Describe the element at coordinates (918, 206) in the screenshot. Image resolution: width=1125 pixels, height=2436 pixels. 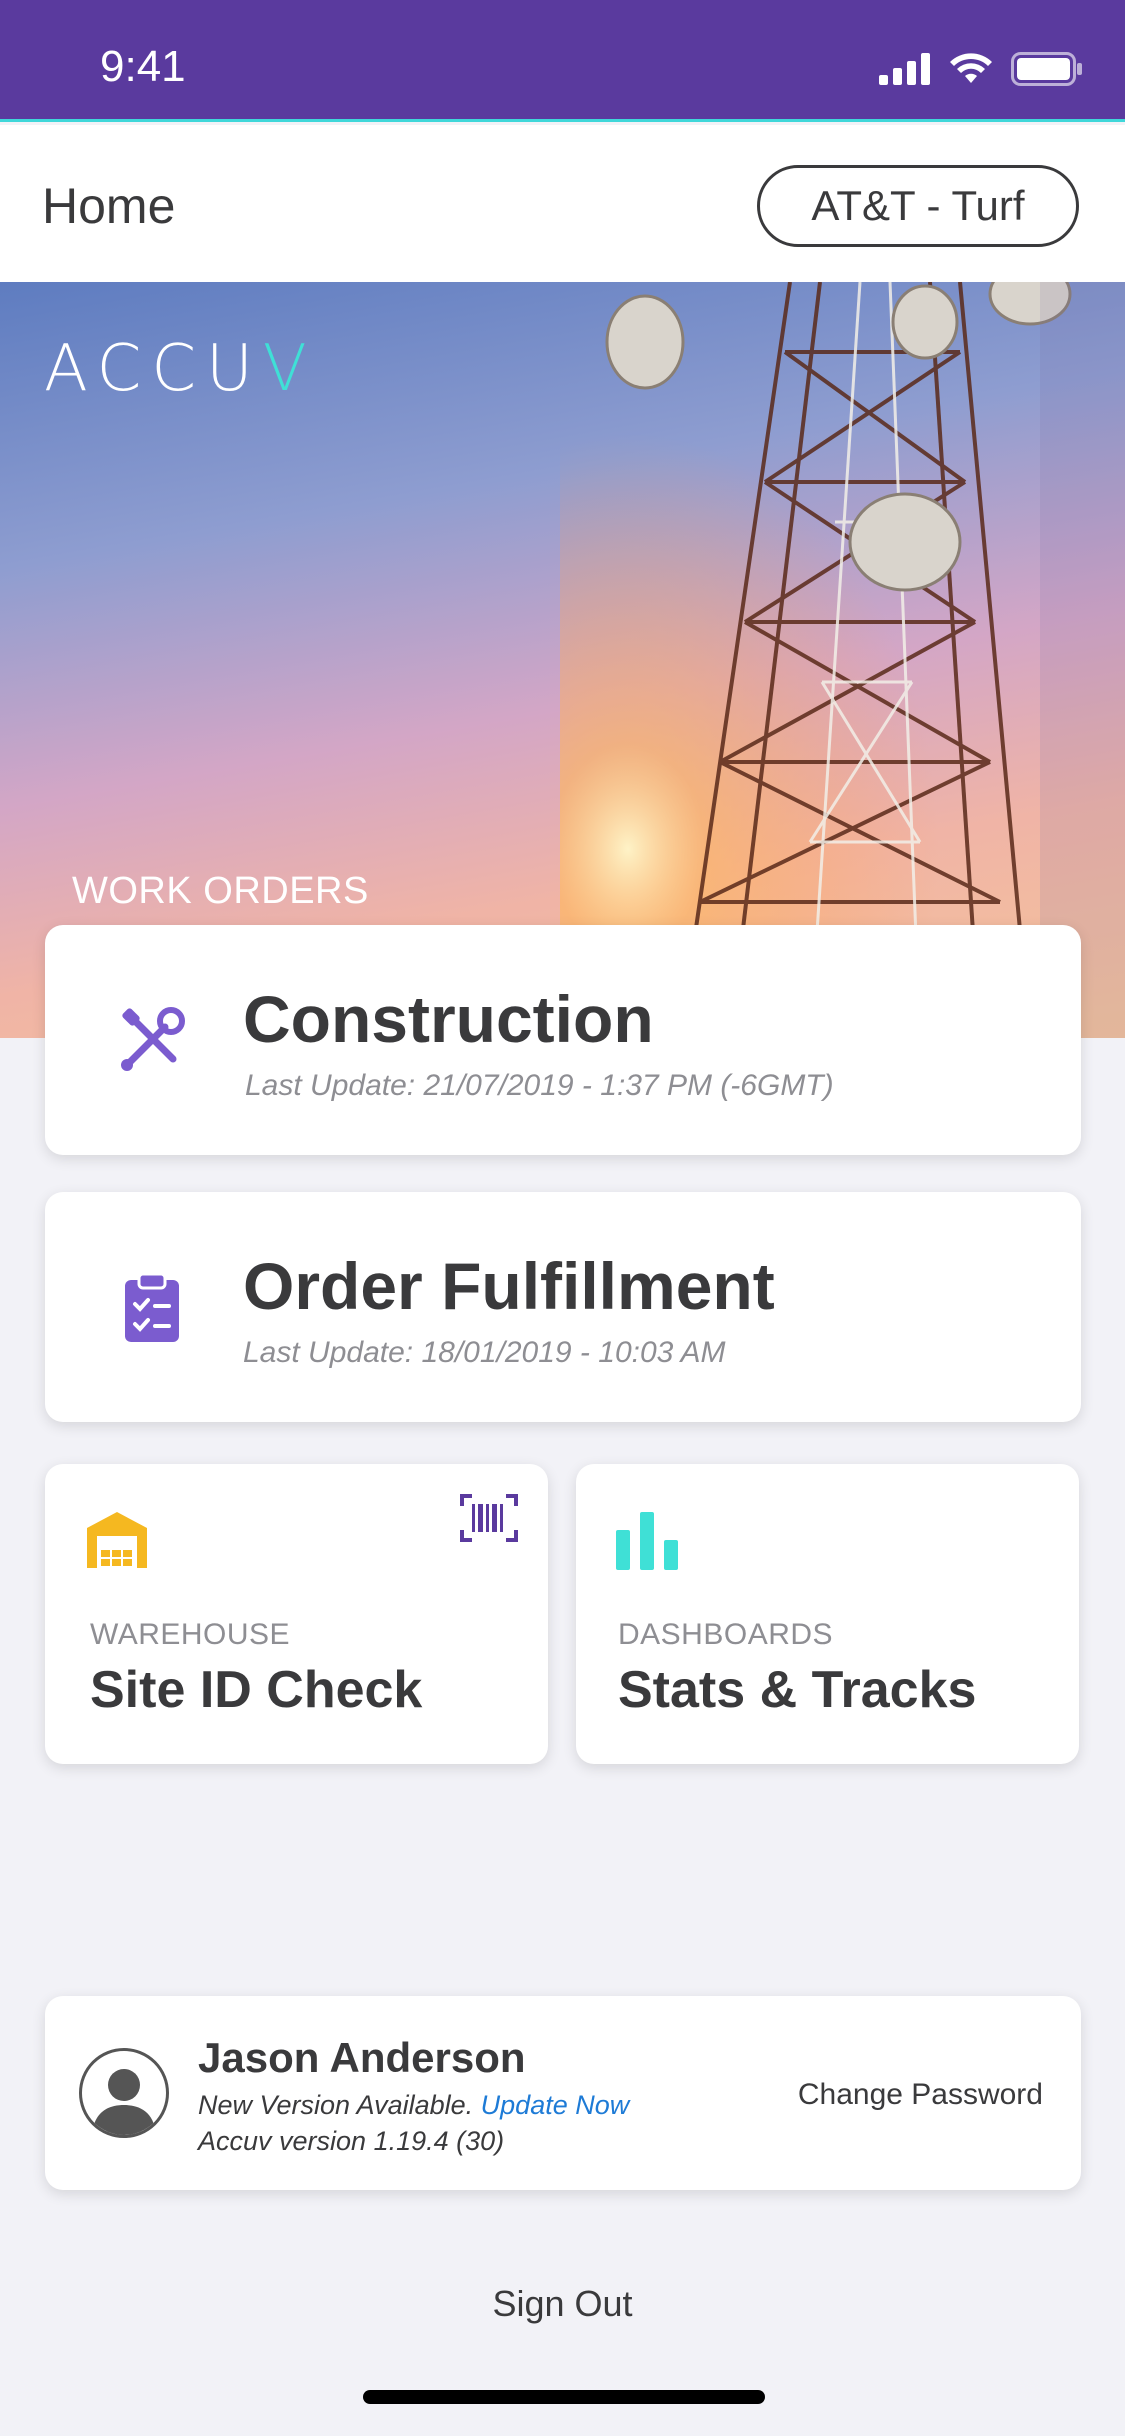
I see `account-switcher-button: AT&T - Turf` at that location.